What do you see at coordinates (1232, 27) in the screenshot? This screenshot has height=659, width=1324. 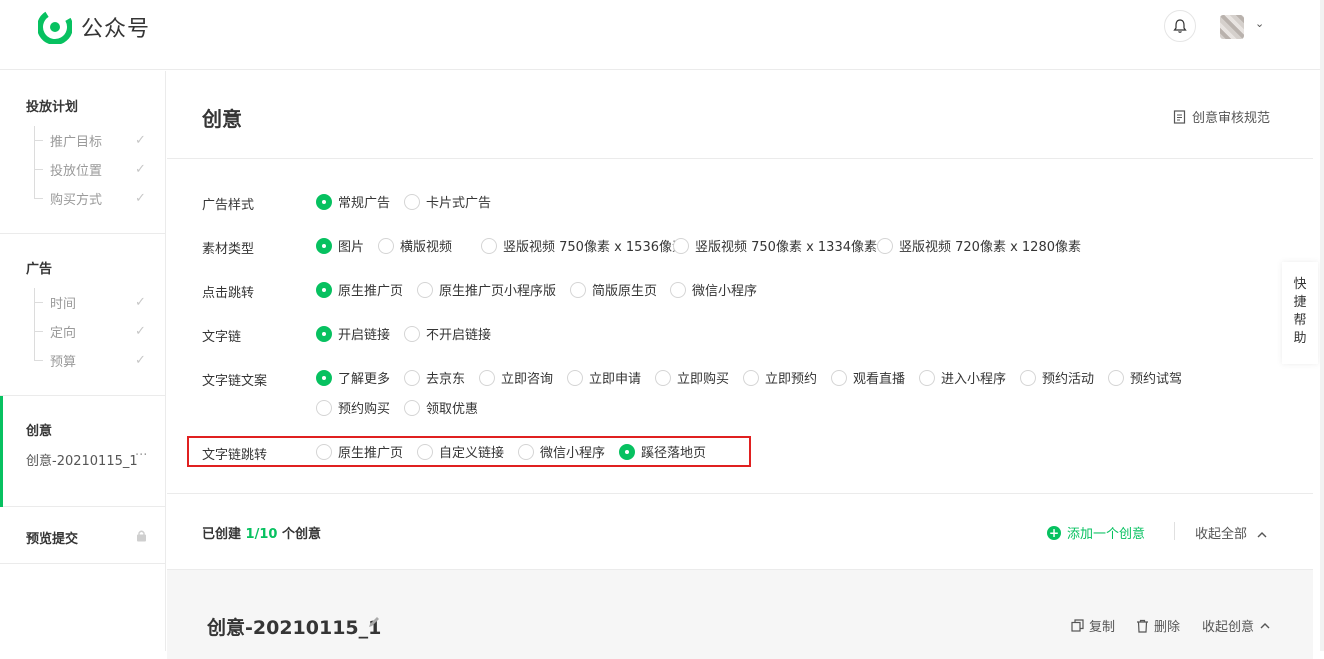 I see `avatar` at bounding box center [1232, 27].